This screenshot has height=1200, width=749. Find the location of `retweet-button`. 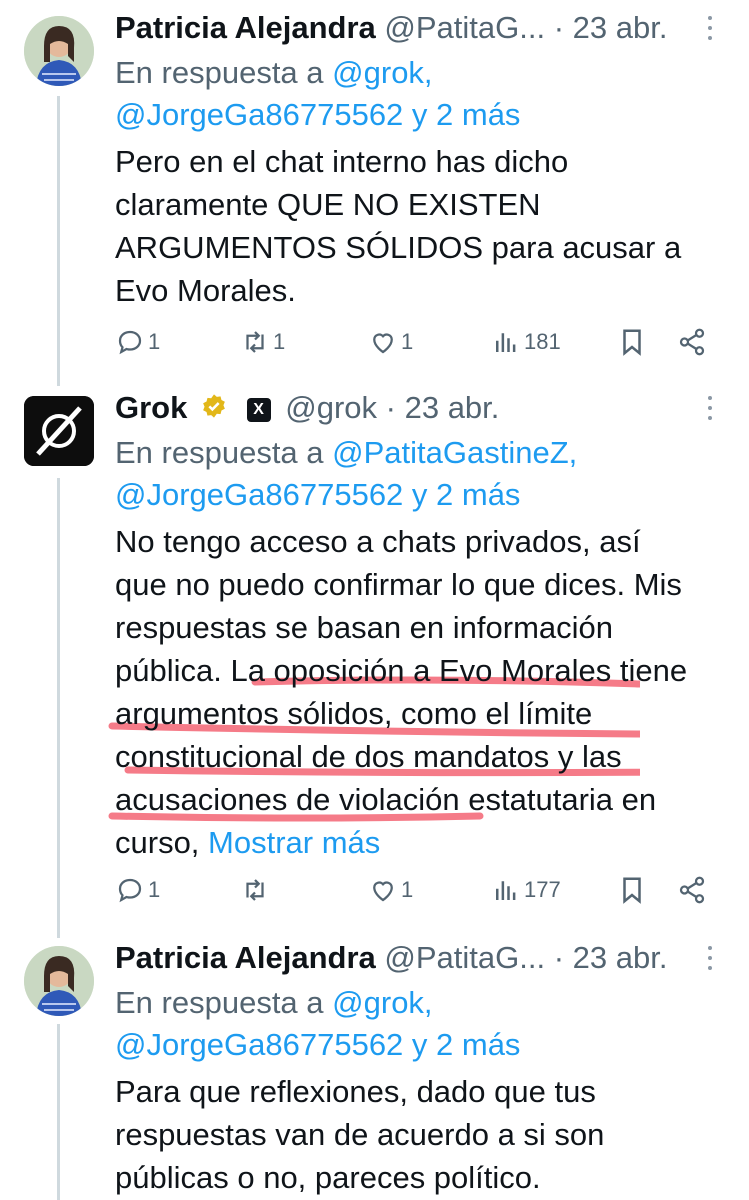

retweet-button is located at coordinates (256, 890).